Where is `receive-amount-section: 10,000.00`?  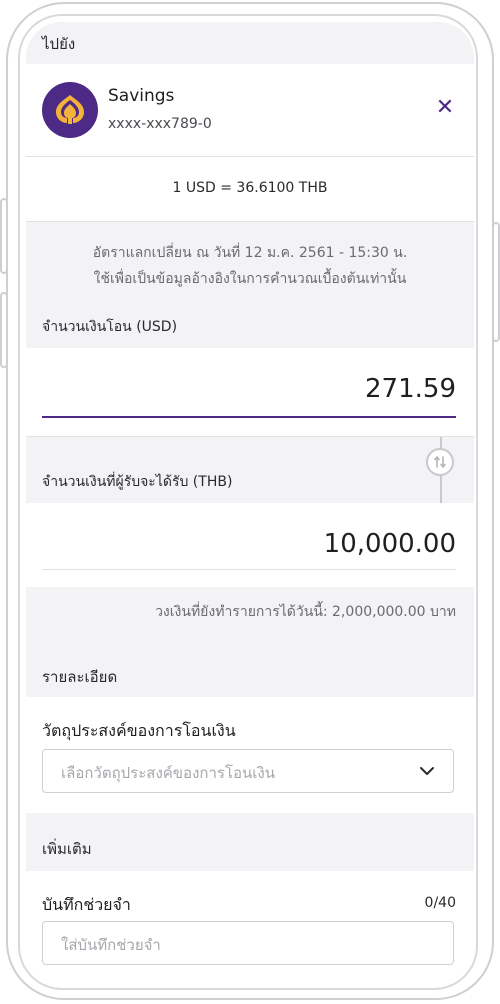 receive-amount-section: 10,000.00 is located at coordinates (250, 545).